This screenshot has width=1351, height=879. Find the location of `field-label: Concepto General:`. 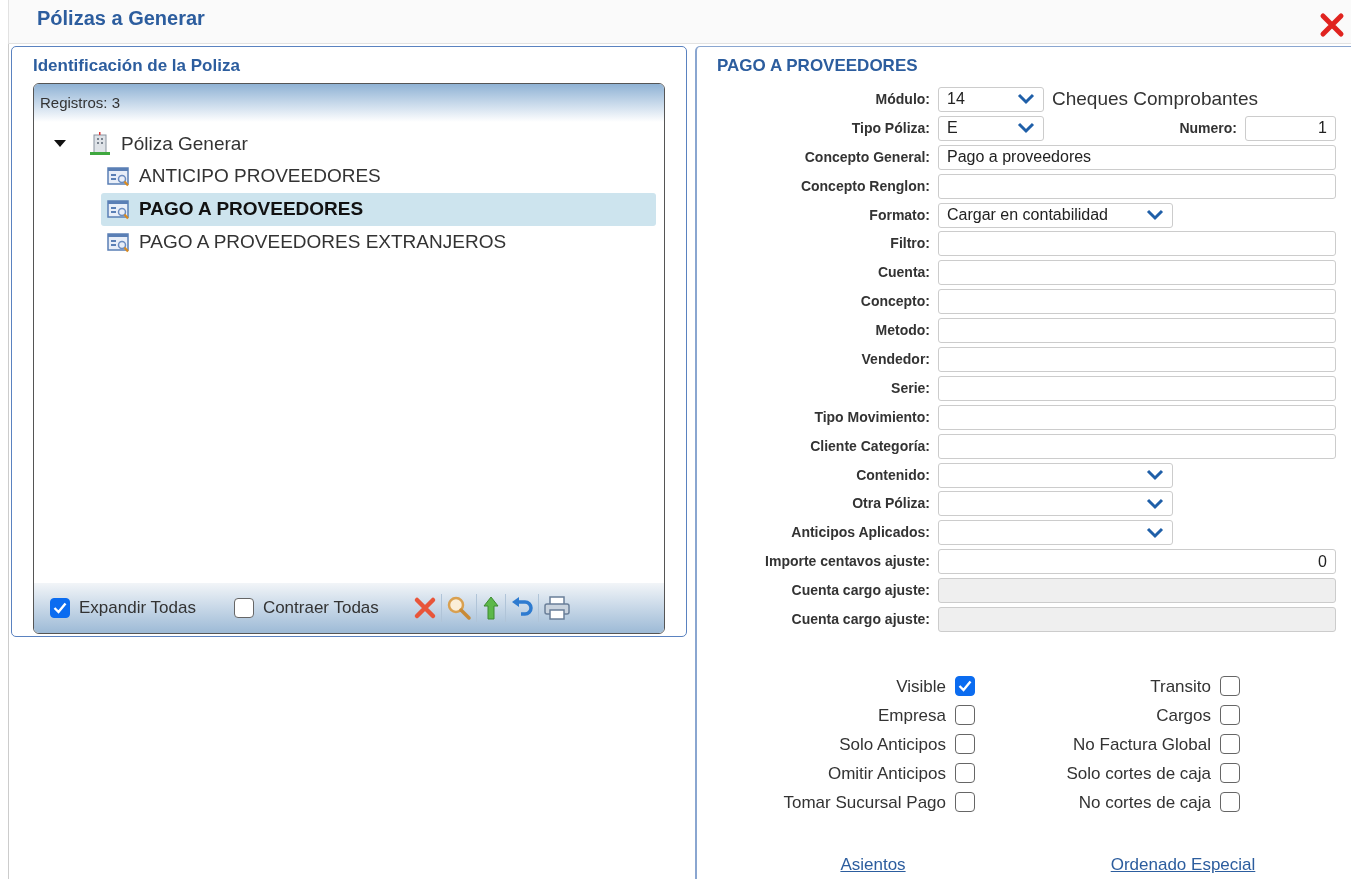

field-label: Concepto General: is located at coordinates (867, 157).